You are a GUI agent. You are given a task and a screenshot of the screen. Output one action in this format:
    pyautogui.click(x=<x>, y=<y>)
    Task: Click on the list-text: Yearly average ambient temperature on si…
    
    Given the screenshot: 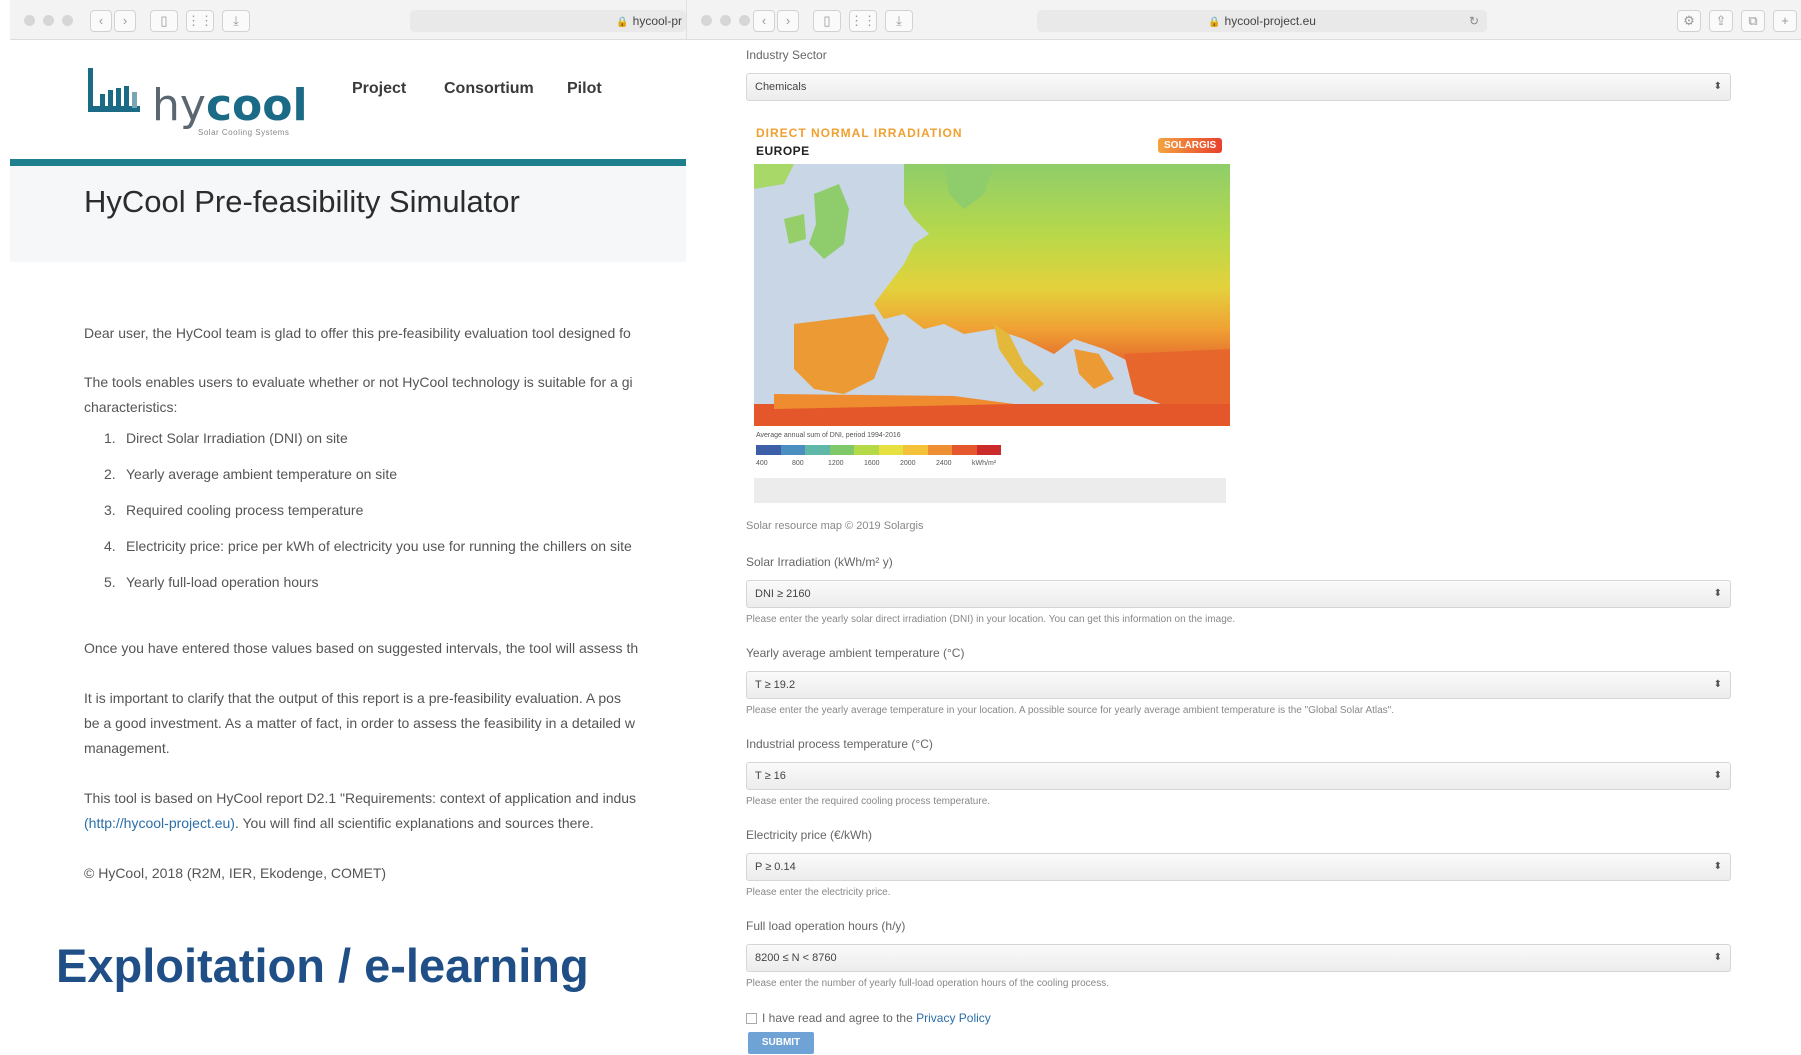 What is the action you would take?
    pyautogui.click(x=262, y=474)
    